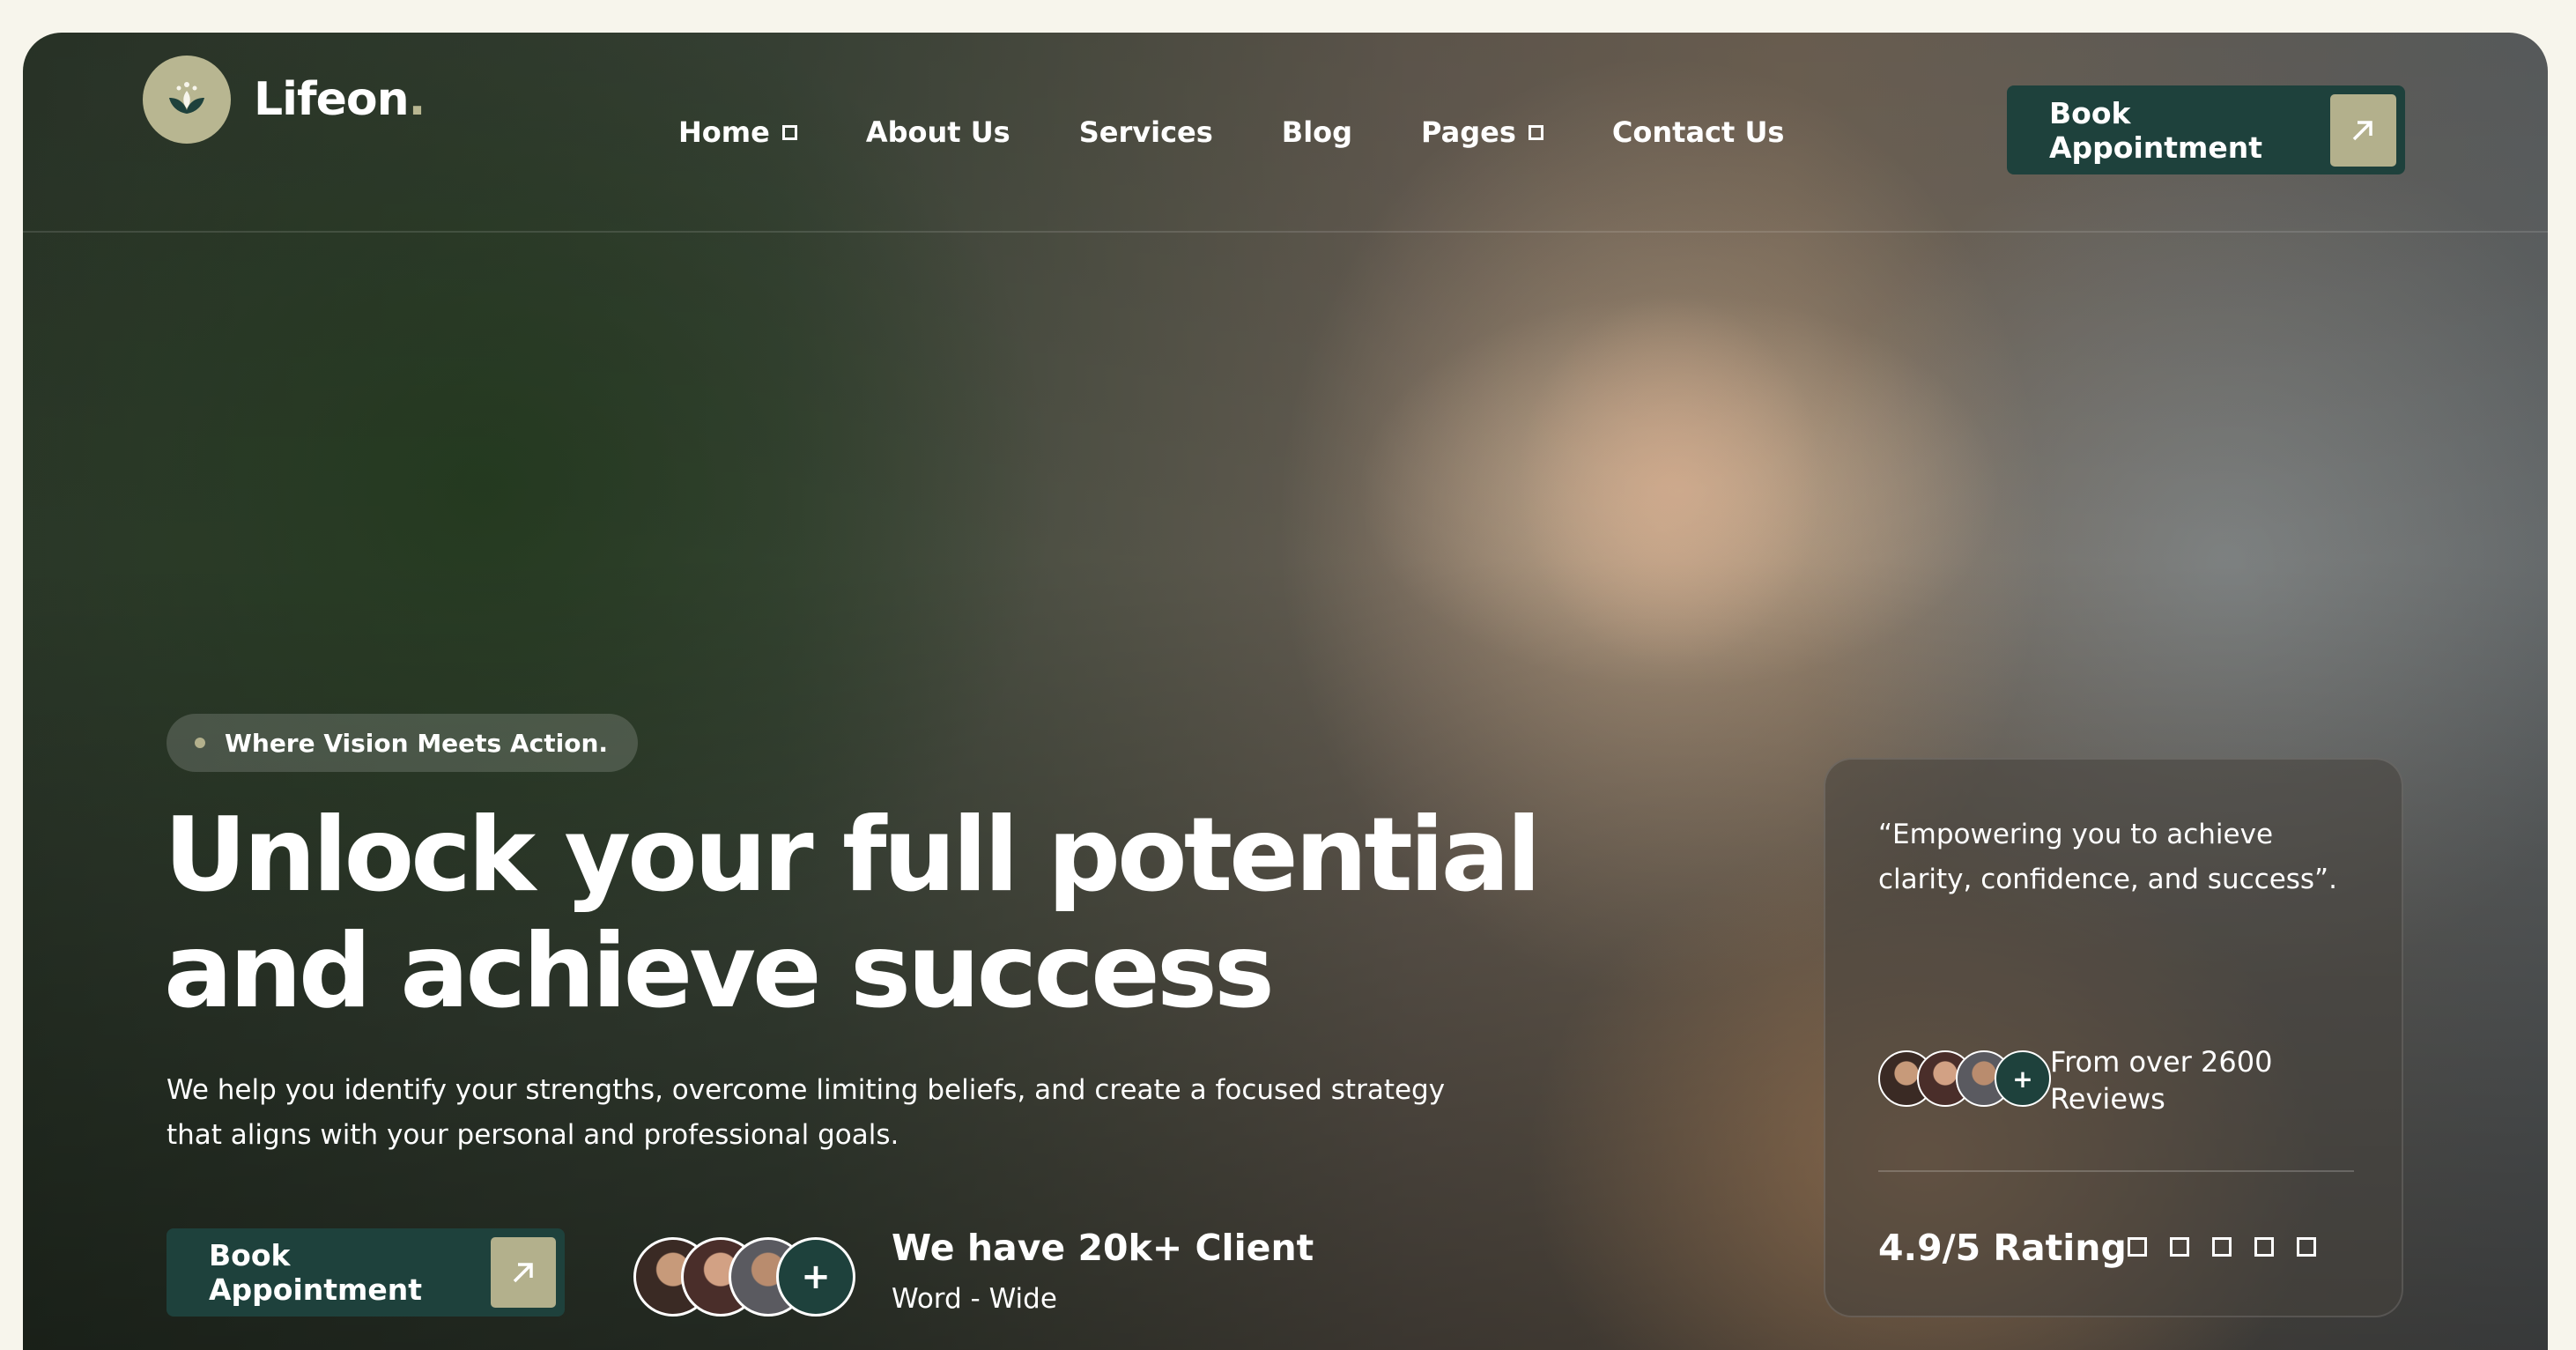 The height and width of the screenshot is (1350, 2576). I want to click on lotus-leaf-icon, so click(187, 100).